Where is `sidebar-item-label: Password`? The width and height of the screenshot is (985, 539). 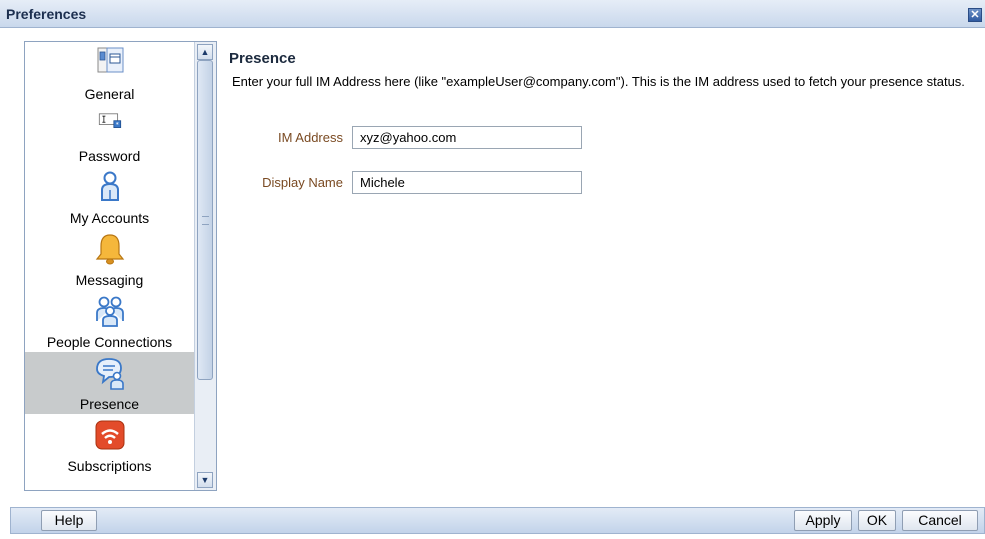
sidebar-item-label: Password is located at coordinates (109, 156).